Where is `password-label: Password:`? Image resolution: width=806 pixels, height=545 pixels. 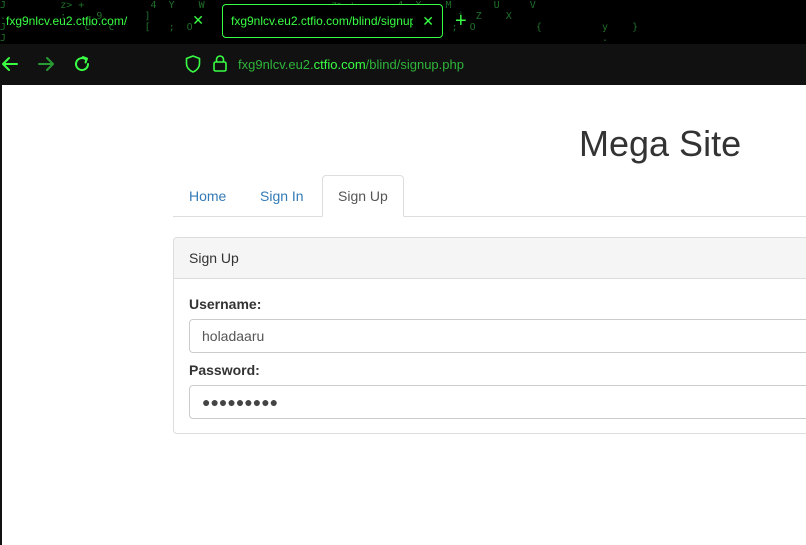
password-label: Password: is located at coordinates (224, 370).